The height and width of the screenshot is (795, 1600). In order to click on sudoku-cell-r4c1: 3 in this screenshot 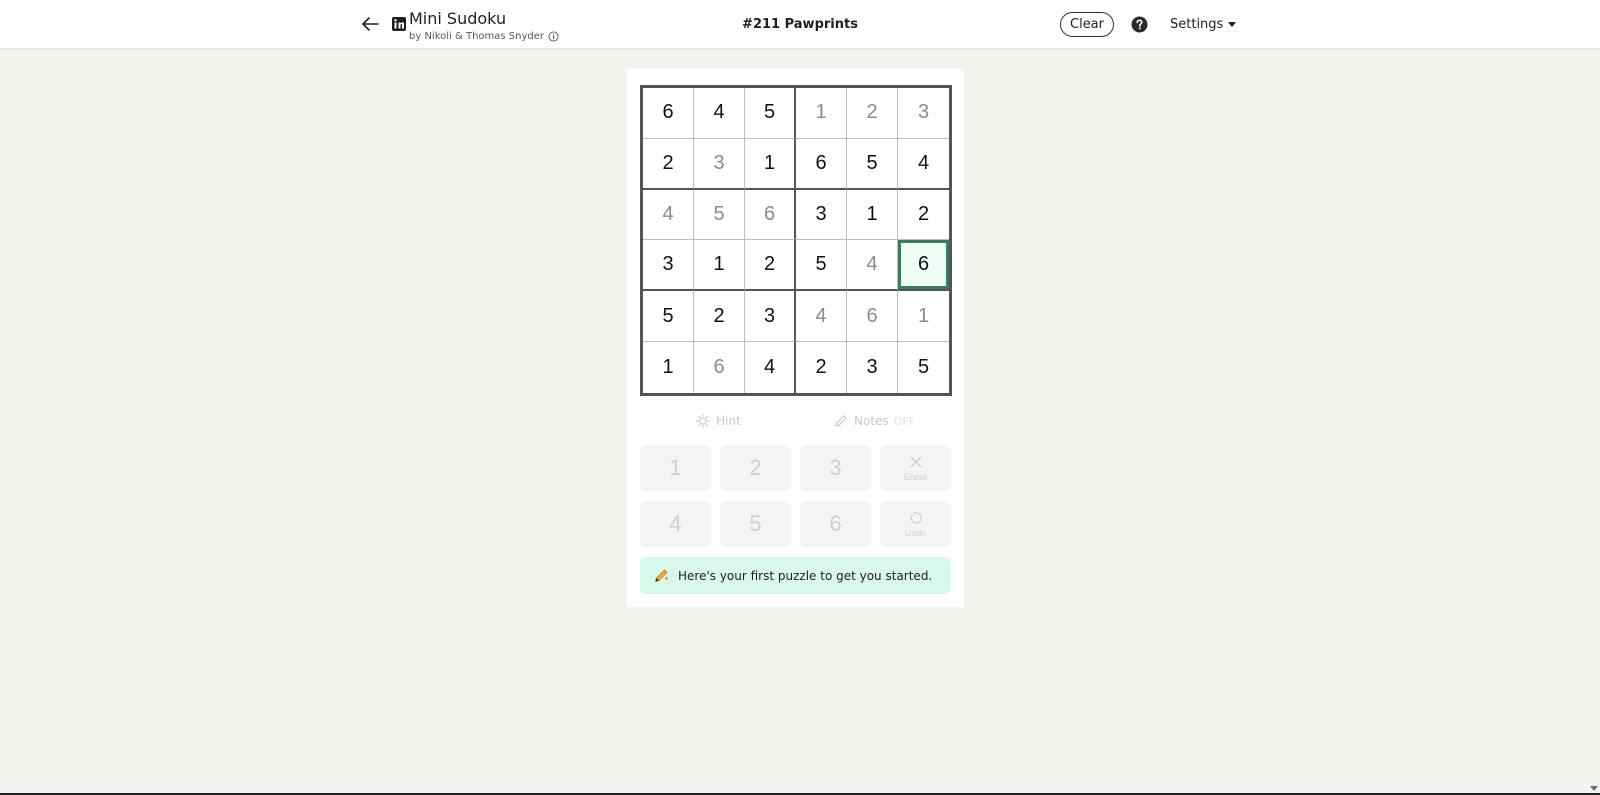, I will do `click(668, 266)`.